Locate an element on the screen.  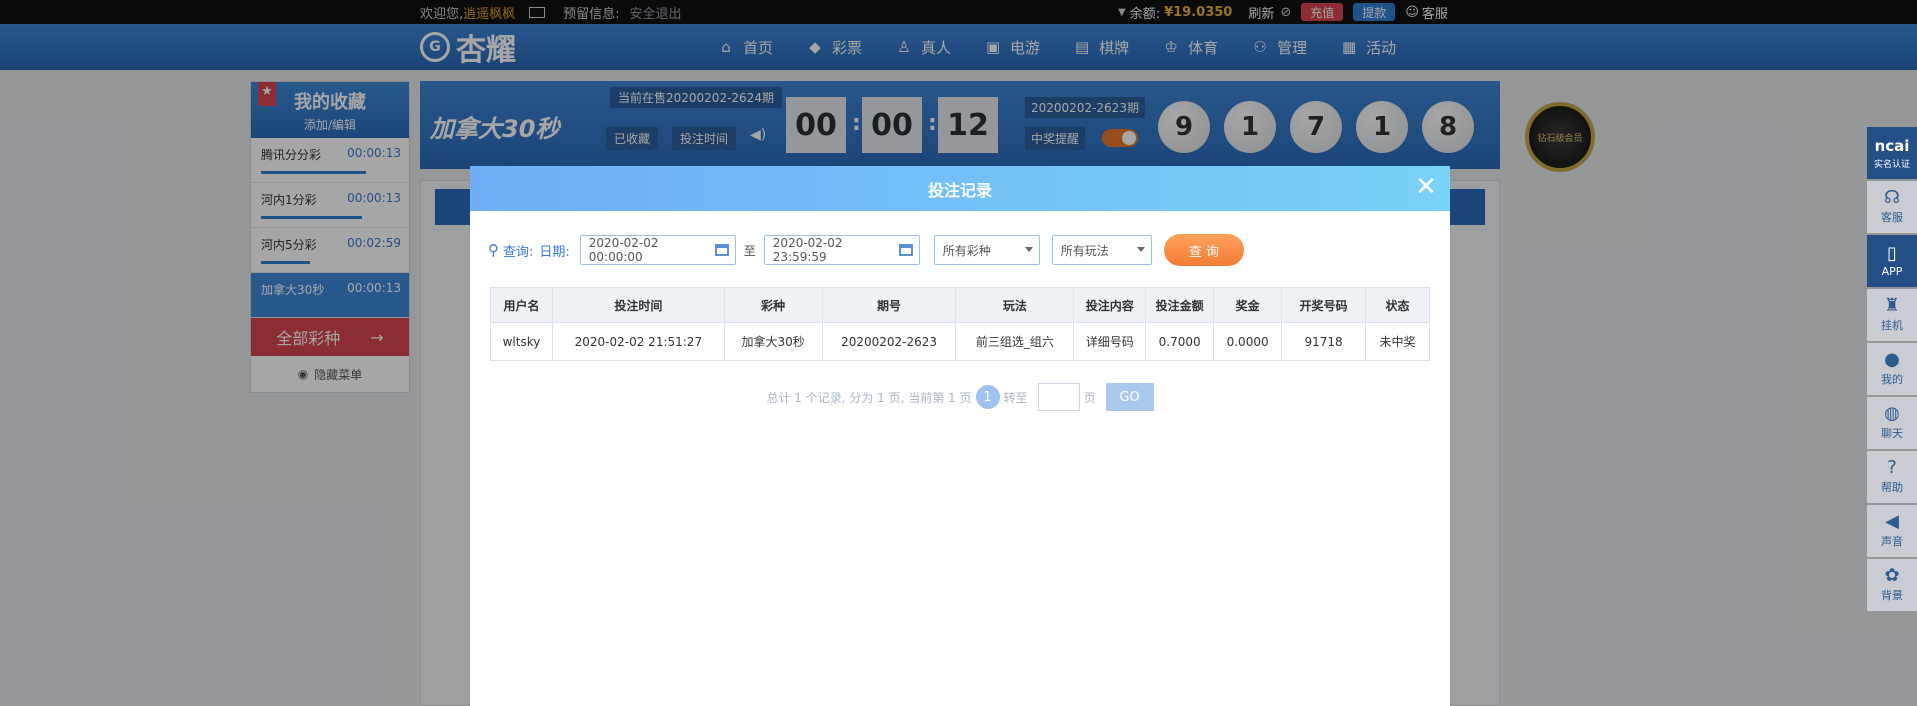
cell-username: wltsky is located at coordinates (521, 341).